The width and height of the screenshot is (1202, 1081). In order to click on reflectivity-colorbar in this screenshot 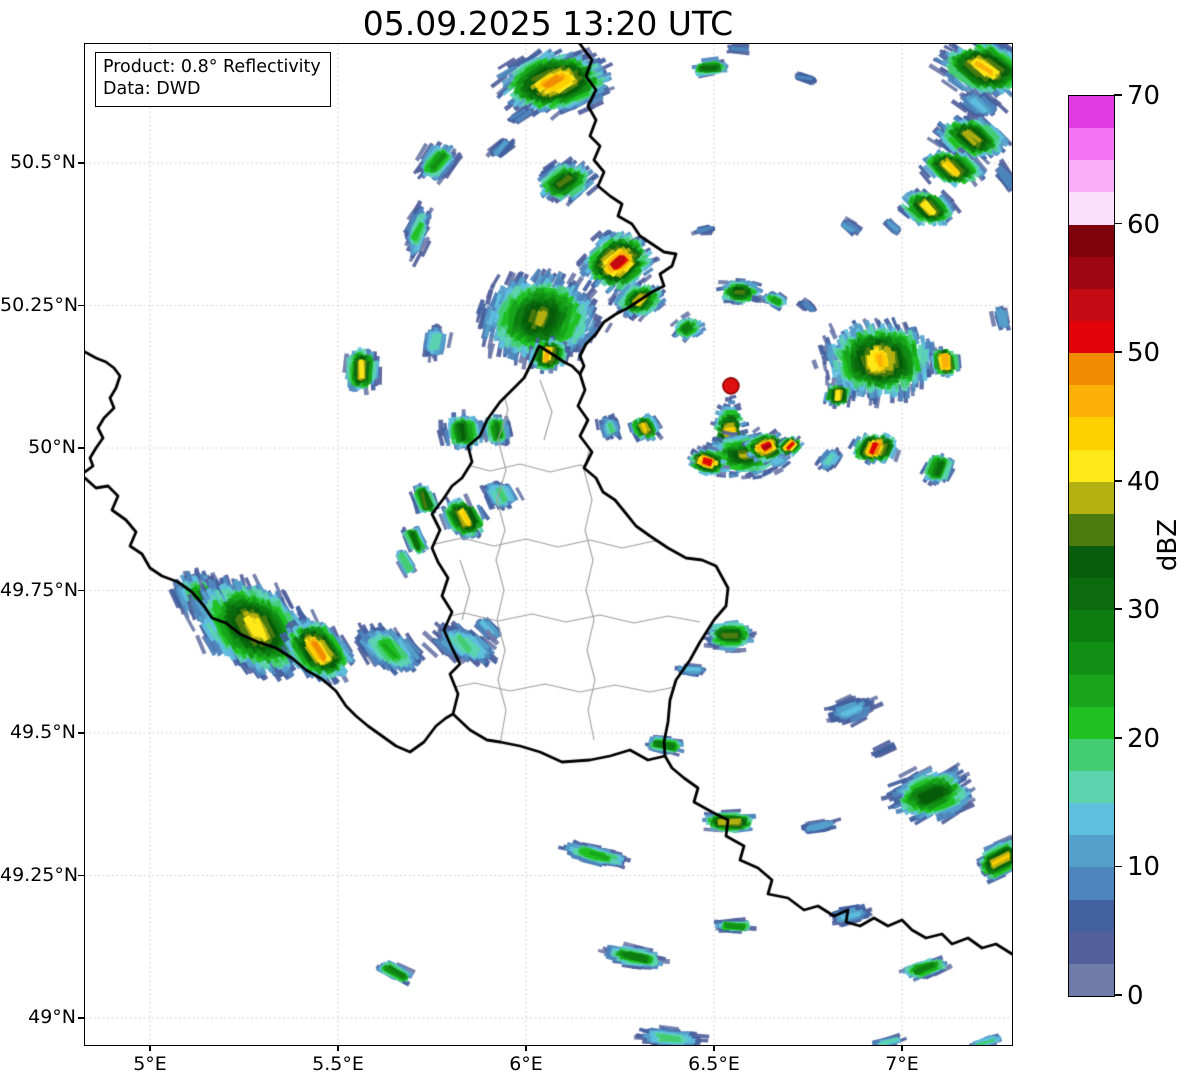, I will do `click(1091, 546)`.